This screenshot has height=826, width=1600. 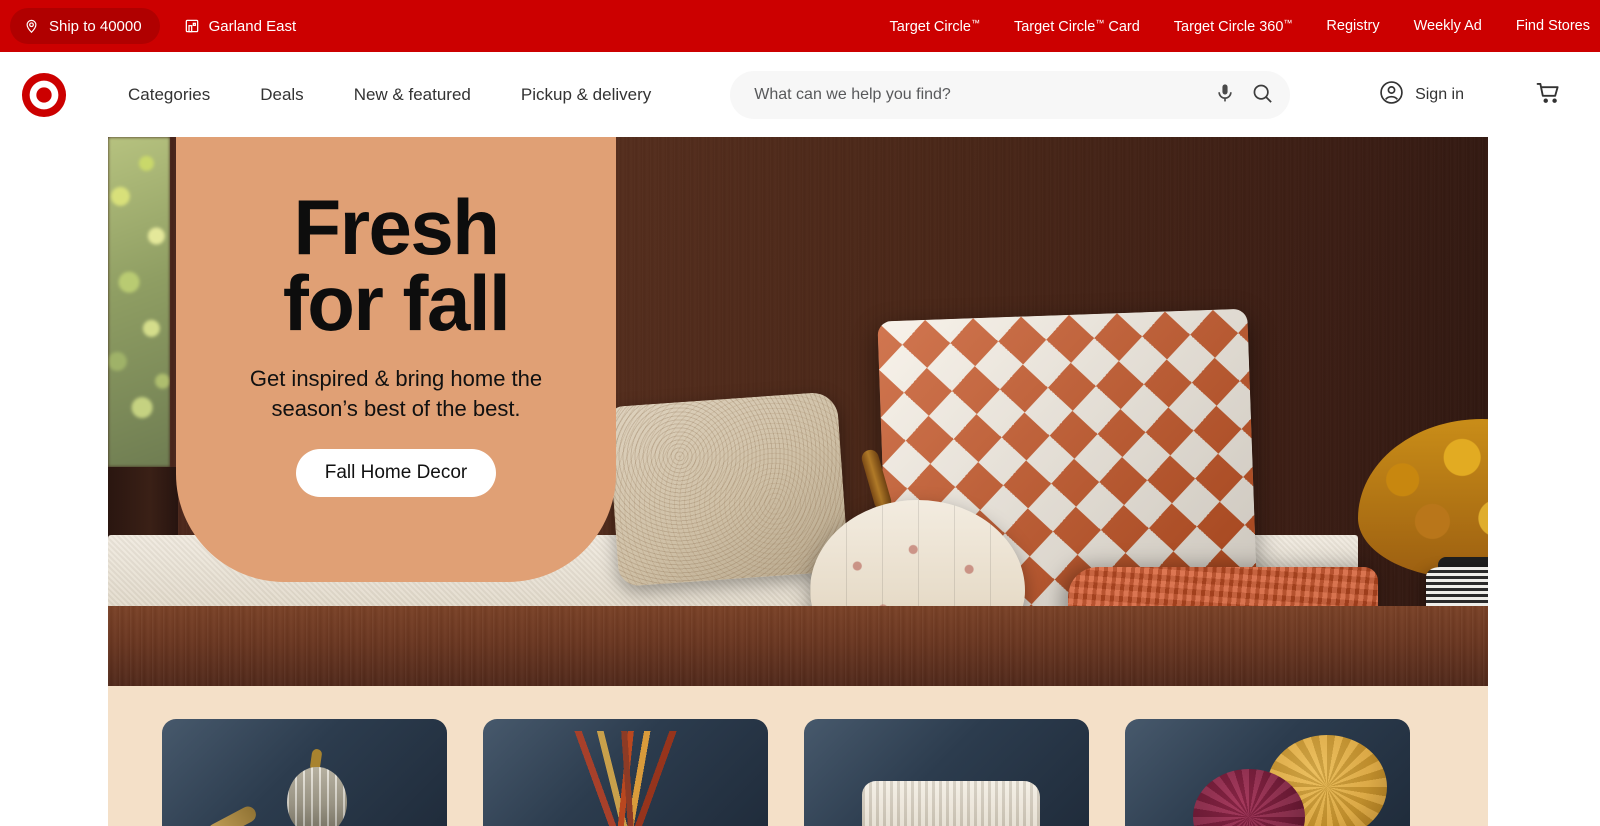 What do you see at coordinates (396, 303) in the screenshot?
I see `hero-title-line2: for fall` at bounding box center [396, 303].